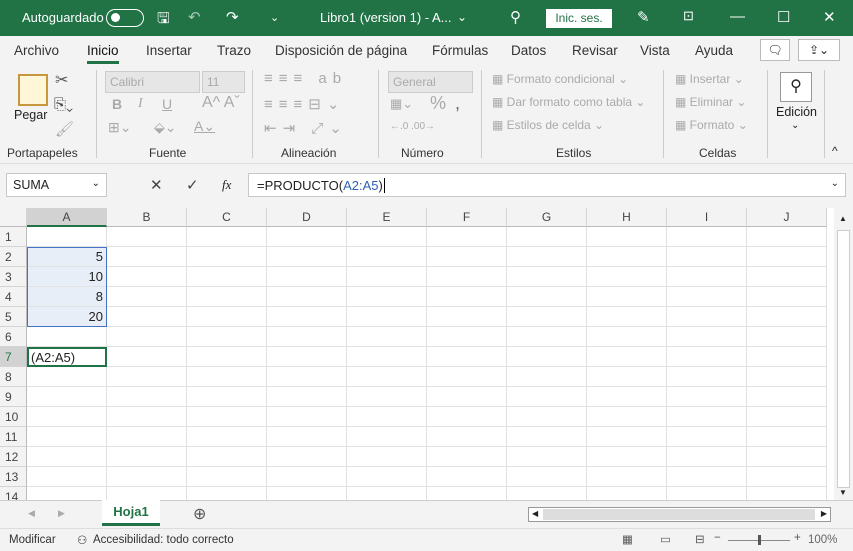 This screenshot has width=853, height=551. I want to click on bold-button: B, so click(117, 104).